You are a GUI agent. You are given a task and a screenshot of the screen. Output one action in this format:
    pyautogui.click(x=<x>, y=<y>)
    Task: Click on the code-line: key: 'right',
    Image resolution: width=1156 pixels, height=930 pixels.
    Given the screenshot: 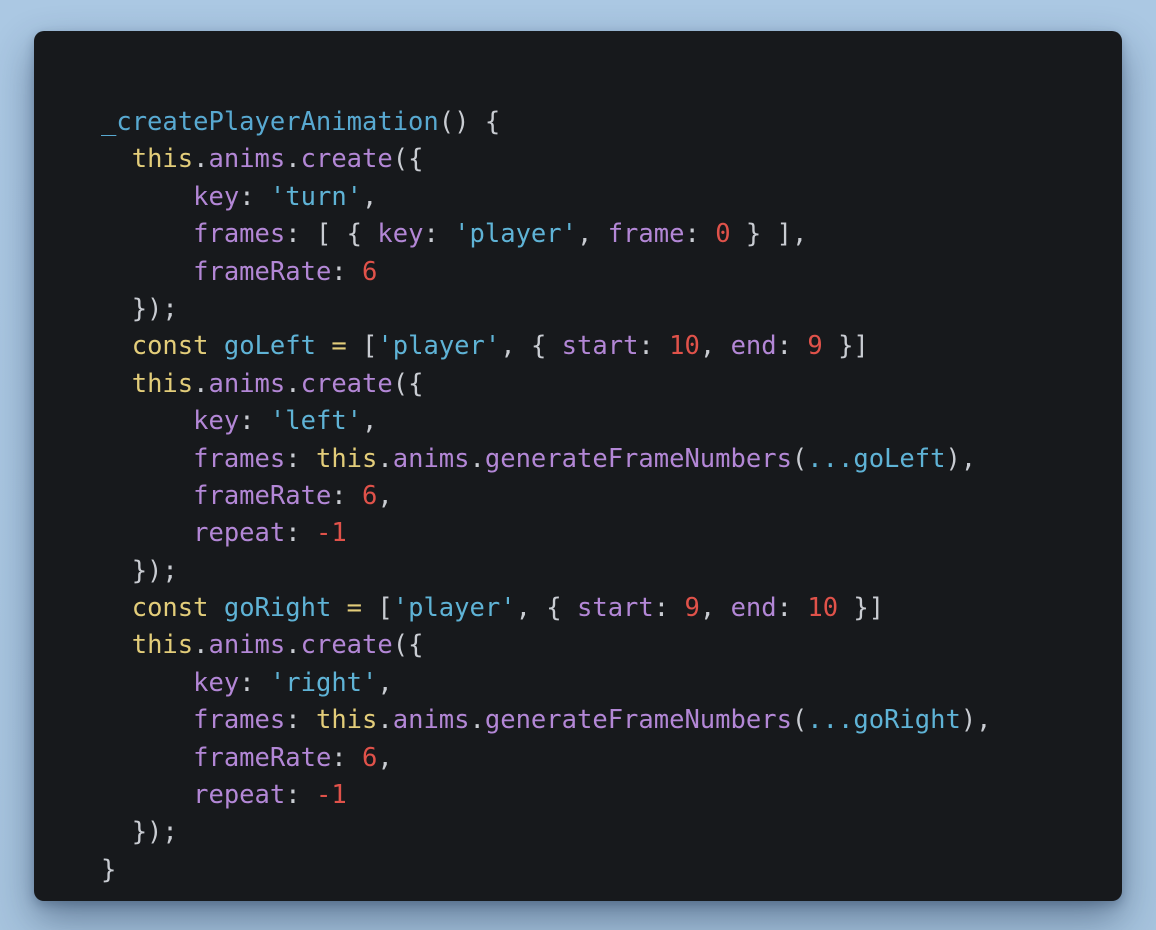 What is the action you would take?
    pyautogui.click(x=546, y=683)
    